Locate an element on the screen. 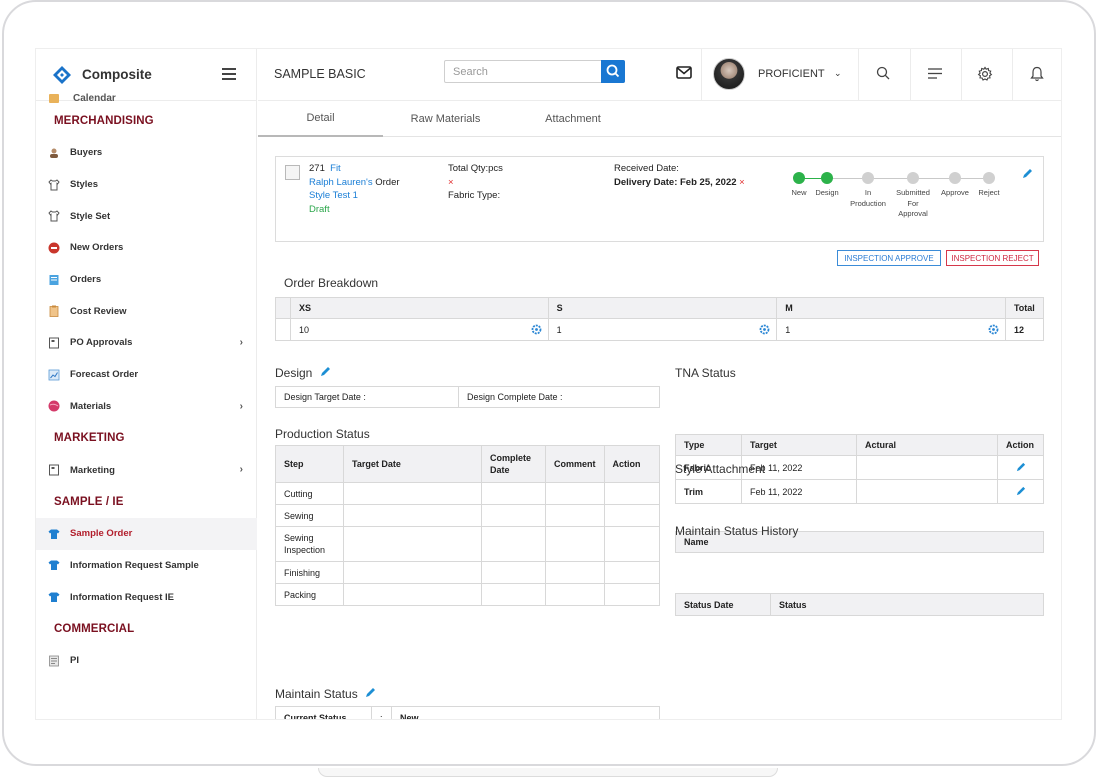 This screenshot has height=779, width=1100. inspection-reject-button: INSPECTION REJECT is located at coordinates (992, 258).